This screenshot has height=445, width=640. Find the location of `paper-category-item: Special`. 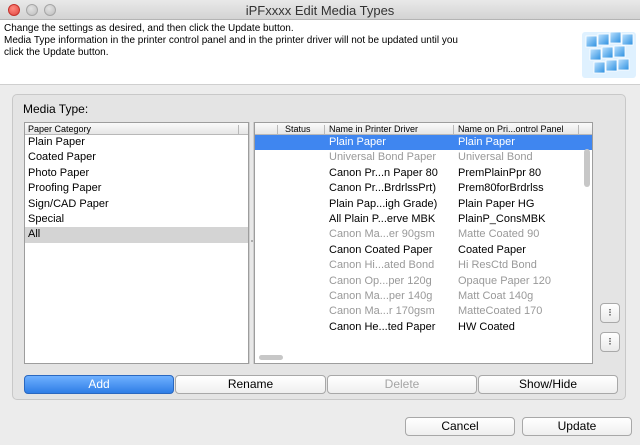

paper-category-item: Special is located at coordinates (136, 219).